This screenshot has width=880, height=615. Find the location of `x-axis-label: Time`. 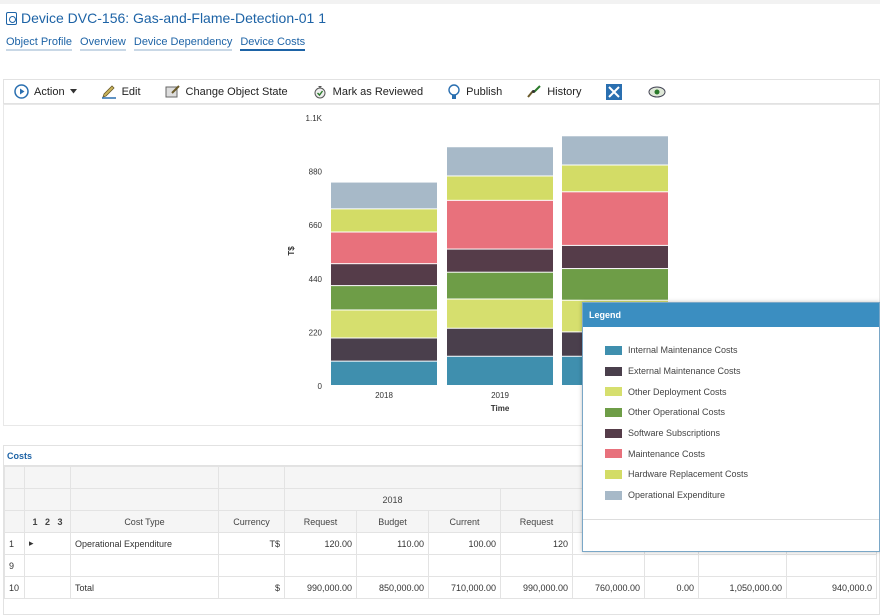

x-axis-label: Time is located at coordinates (500, 408).